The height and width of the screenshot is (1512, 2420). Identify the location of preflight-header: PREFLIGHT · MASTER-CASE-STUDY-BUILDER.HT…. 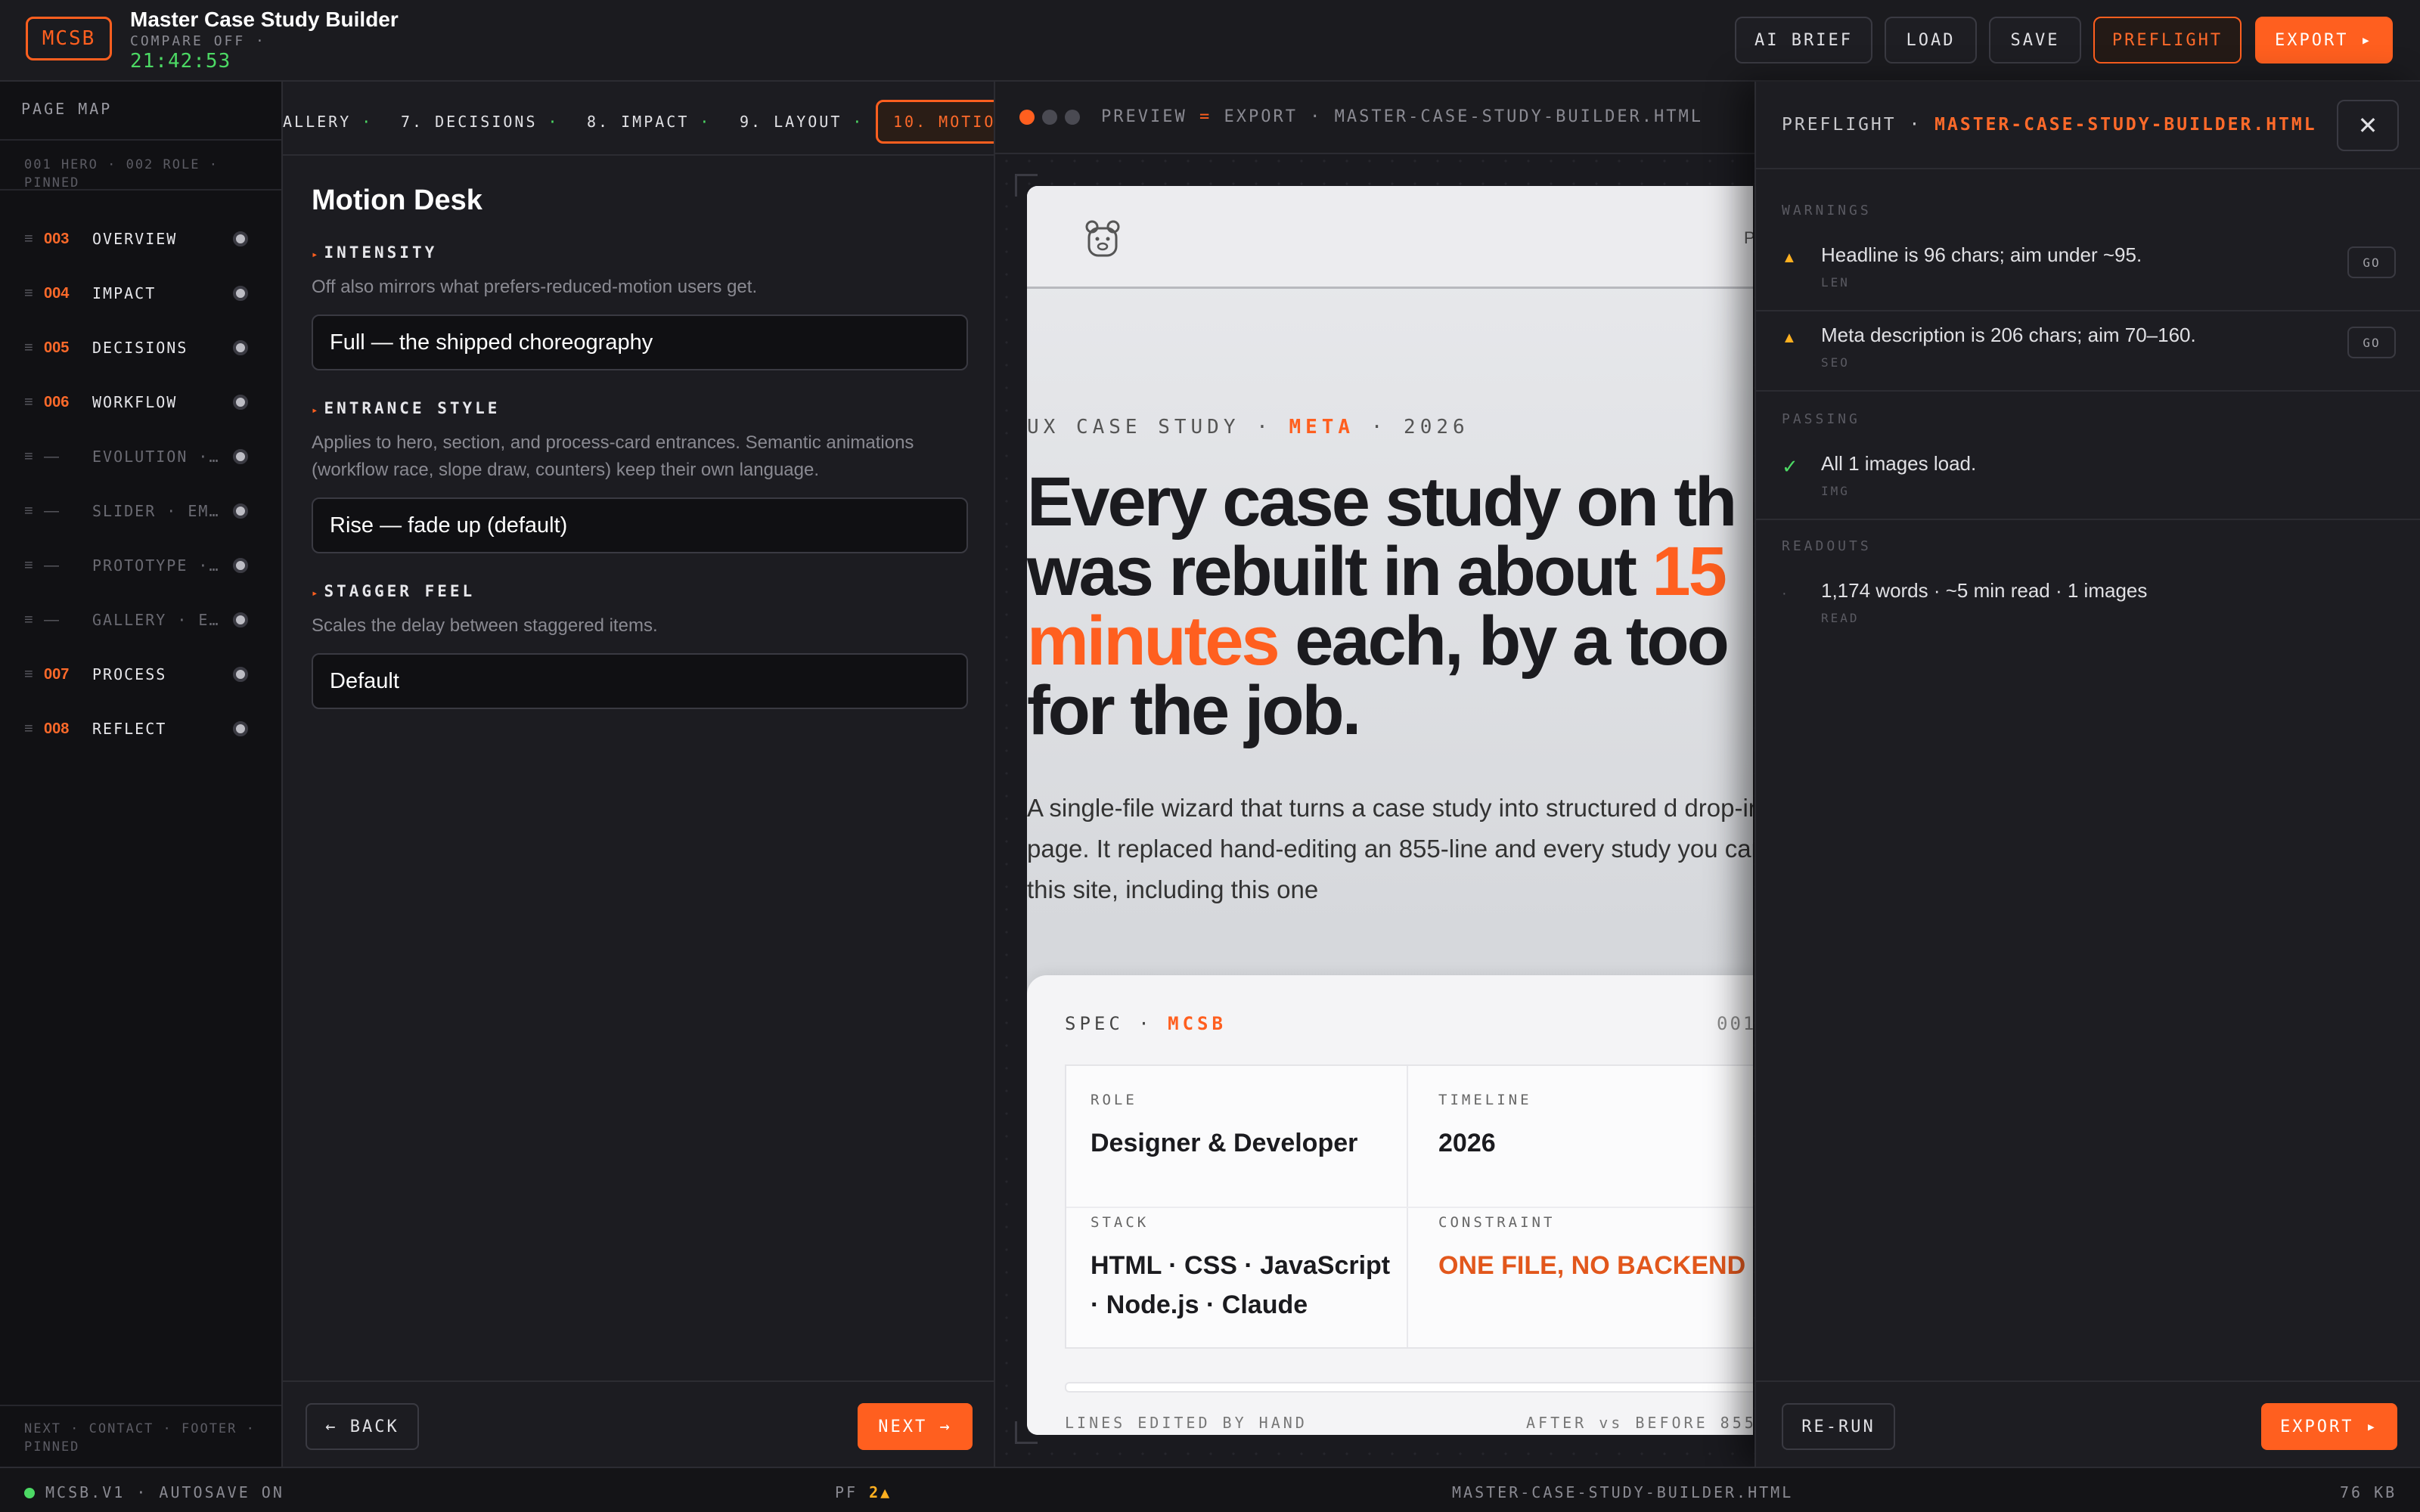
(2088, 126).